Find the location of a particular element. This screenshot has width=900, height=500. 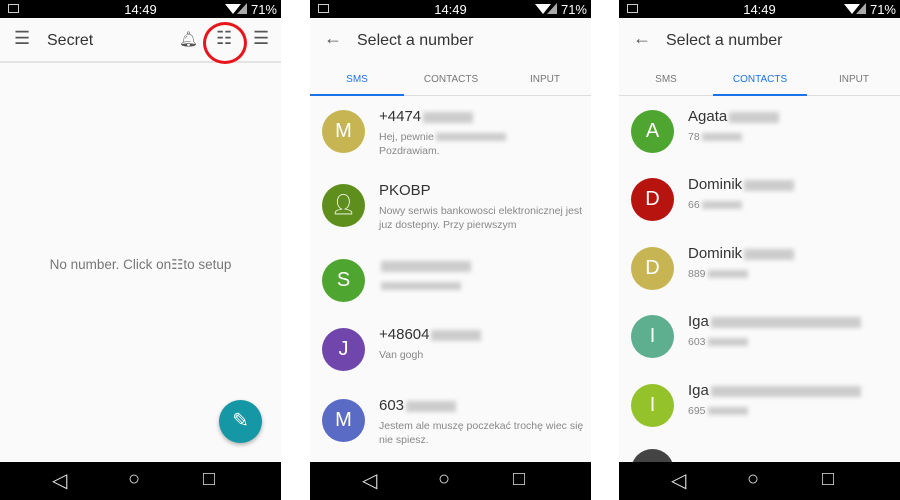

list-icon: ☷ is located at coordinates (177, 264).